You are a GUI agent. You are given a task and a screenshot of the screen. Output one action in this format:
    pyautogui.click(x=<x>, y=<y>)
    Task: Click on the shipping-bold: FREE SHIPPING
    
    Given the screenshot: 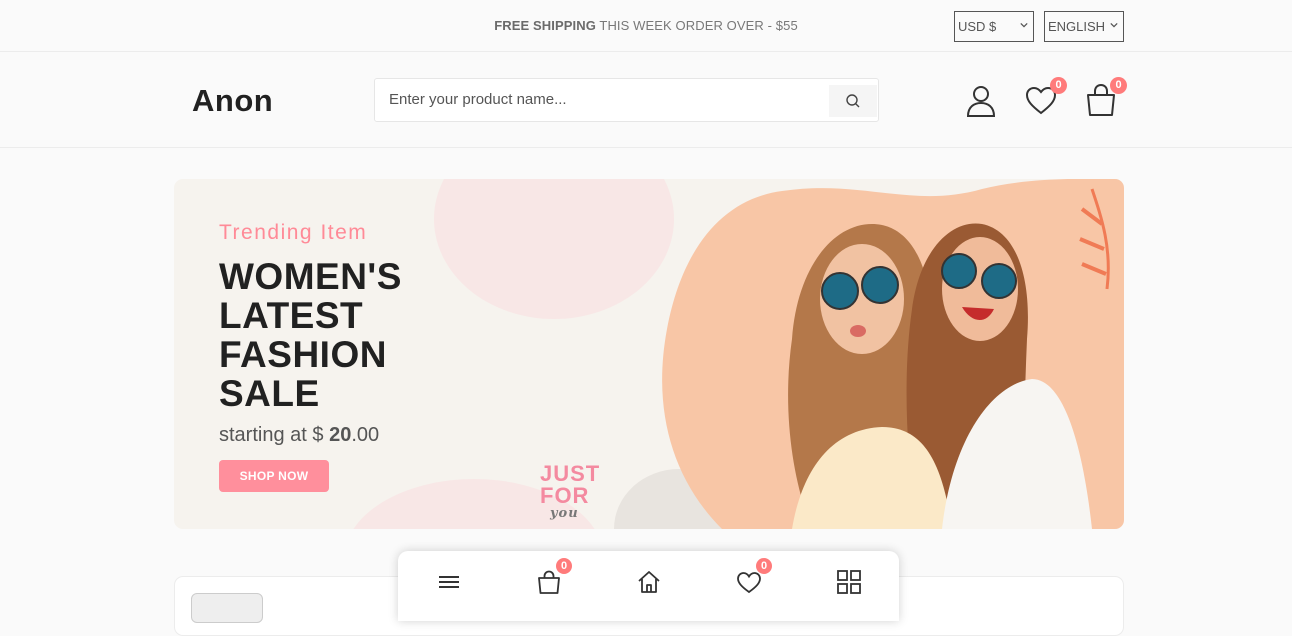 What is the action you would take?
    pyautogui.click(x=545, y=25)
    